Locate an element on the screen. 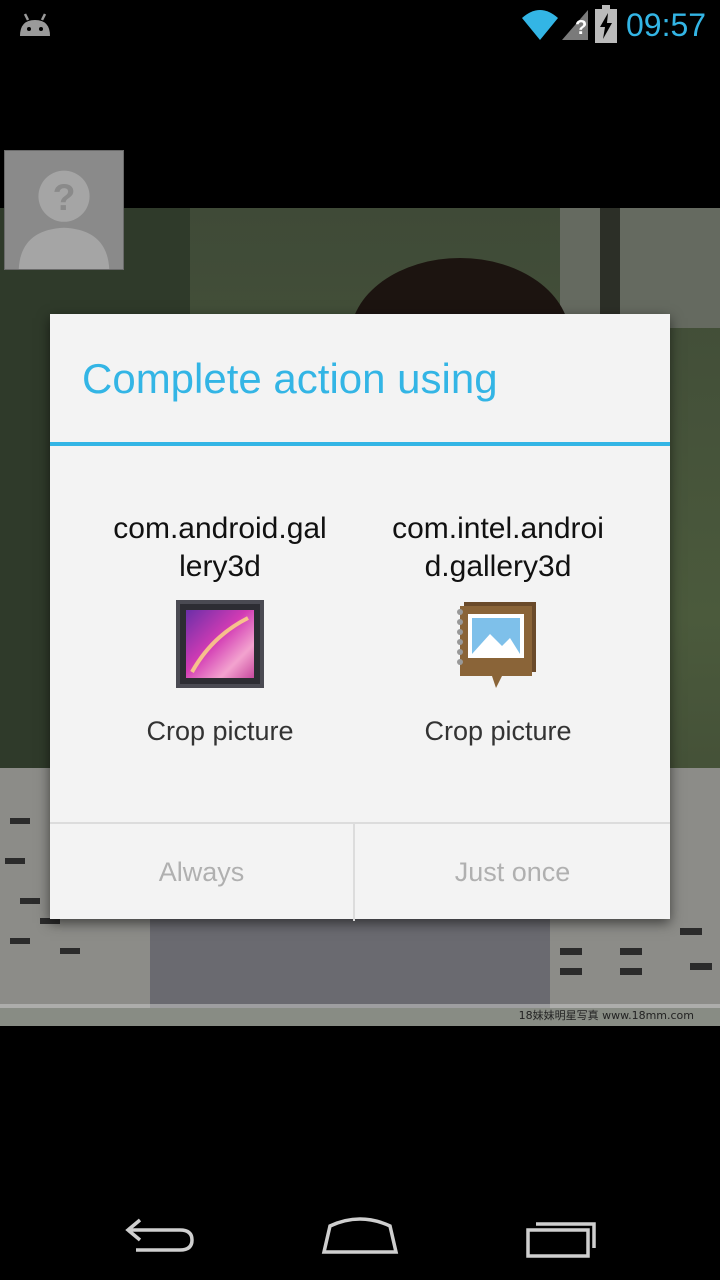  dialog-title: Complete action using is located at coordinates (290, 378).